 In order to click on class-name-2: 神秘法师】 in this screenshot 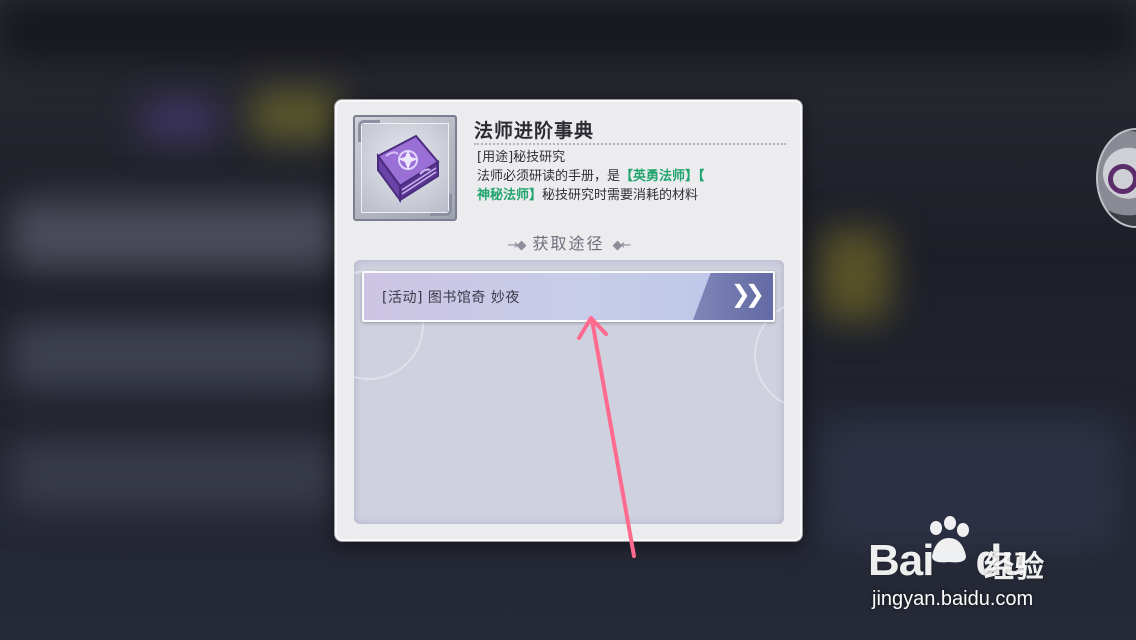, I will do `click(510, 195)`.